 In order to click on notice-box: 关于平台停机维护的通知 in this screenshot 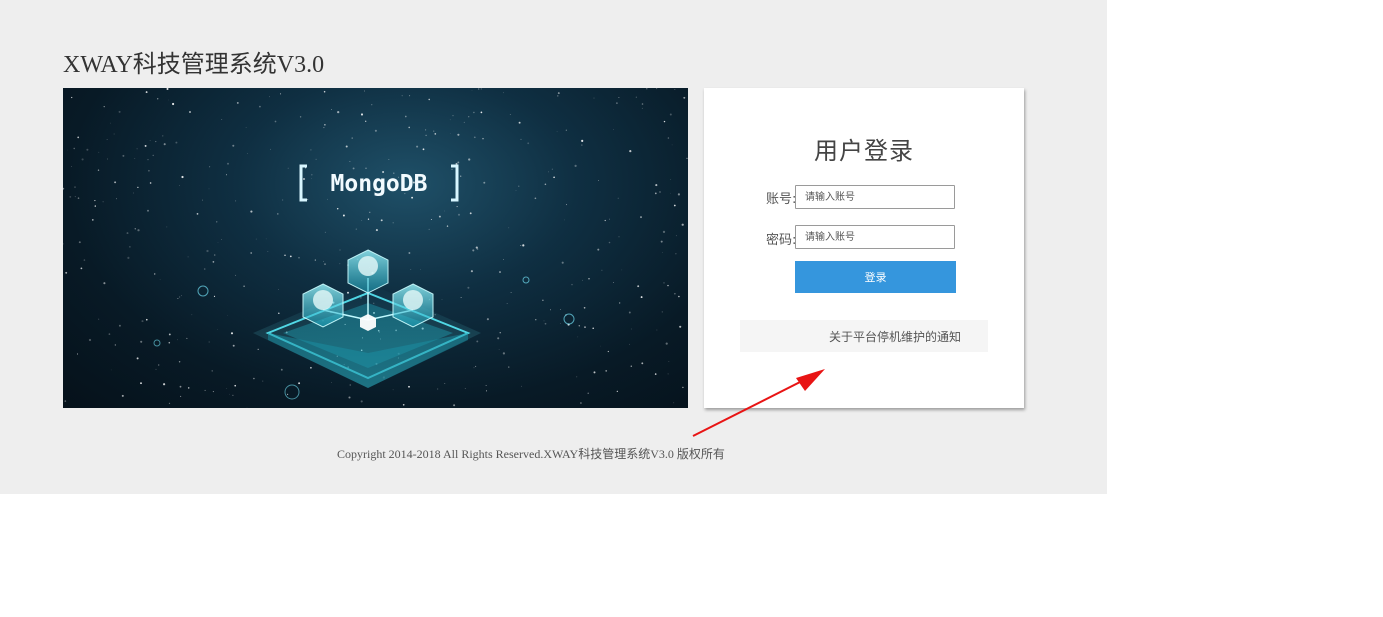, I will do `click(864, 336)`.